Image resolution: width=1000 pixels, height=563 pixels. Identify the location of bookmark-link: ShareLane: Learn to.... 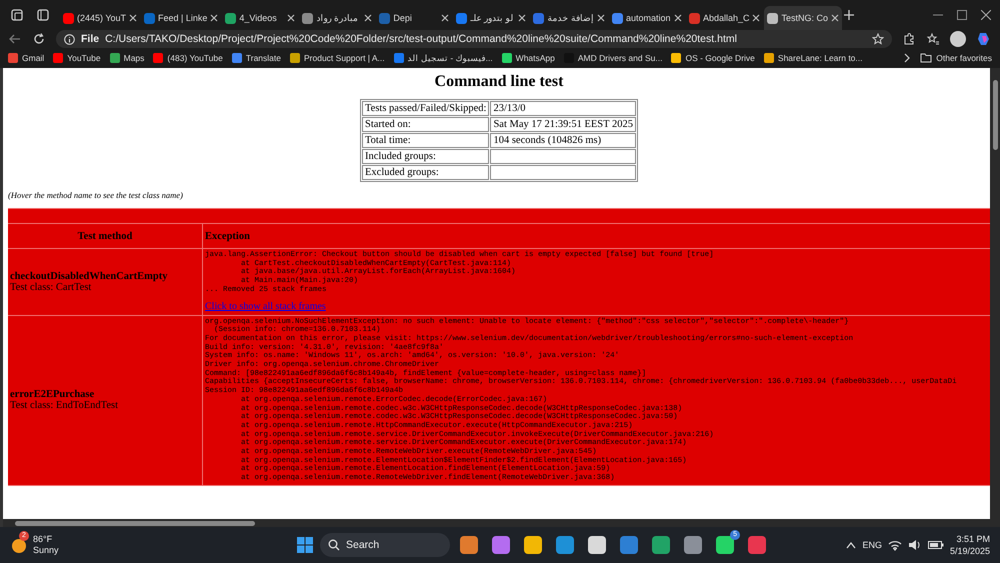
(813, 58).